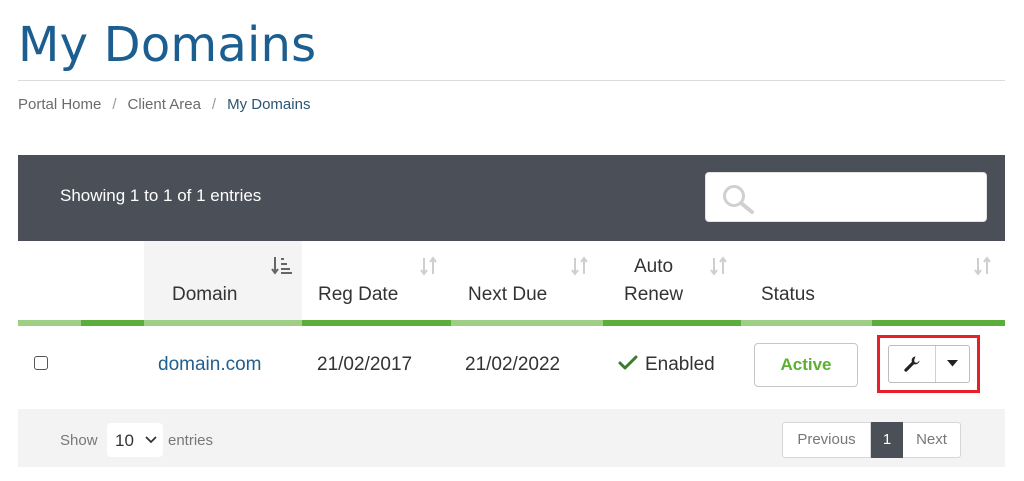  I want to click on breadcrumb: Portal Home / Client Area / My Domains, so click(164, 105).